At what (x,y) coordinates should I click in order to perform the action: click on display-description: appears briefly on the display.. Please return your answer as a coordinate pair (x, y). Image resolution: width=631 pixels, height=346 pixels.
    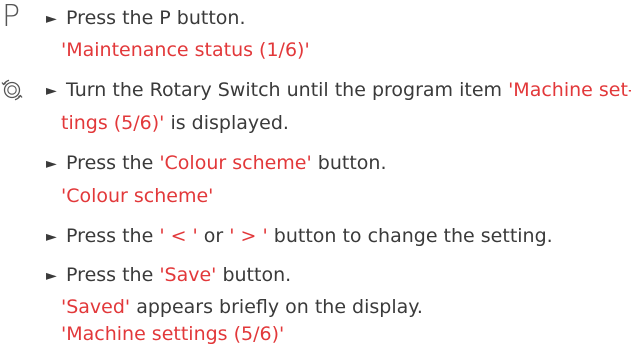
    Looking at the image, I should click on (276, 307).